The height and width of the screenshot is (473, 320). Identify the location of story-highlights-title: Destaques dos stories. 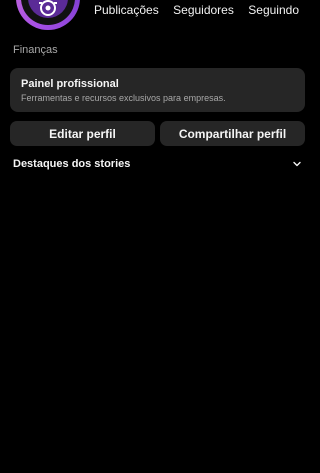
(72, 164).